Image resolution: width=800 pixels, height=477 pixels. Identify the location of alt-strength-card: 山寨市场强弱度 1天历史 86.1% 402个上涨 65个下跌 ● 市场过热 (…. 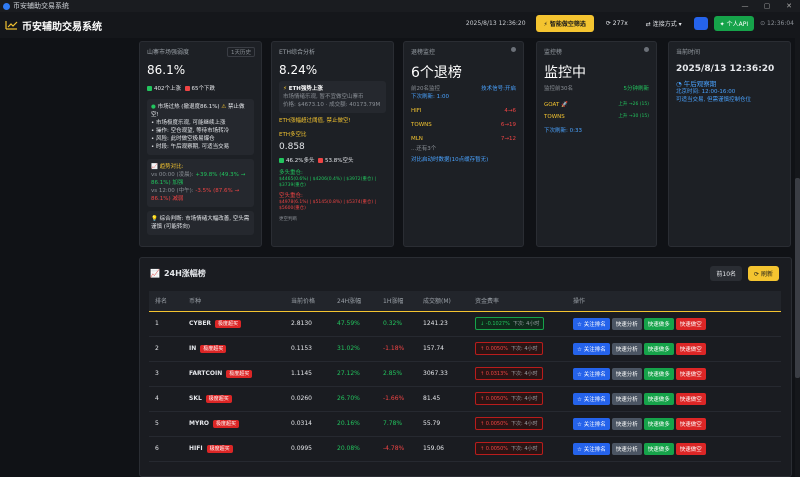
(200, 144).